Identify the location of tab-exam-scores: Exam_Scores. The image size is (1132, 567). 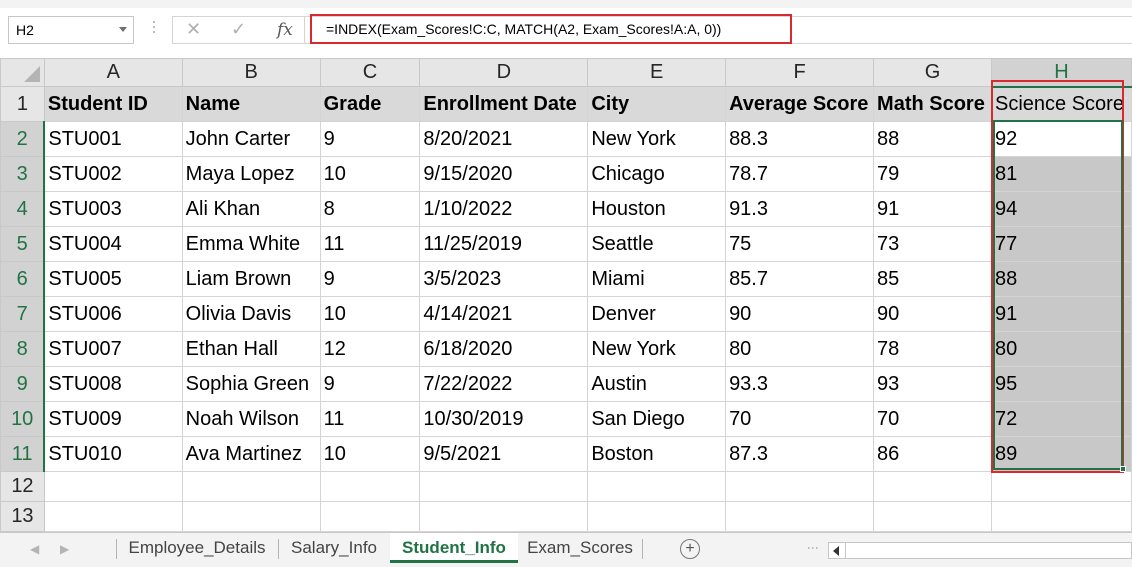
(580, 548).